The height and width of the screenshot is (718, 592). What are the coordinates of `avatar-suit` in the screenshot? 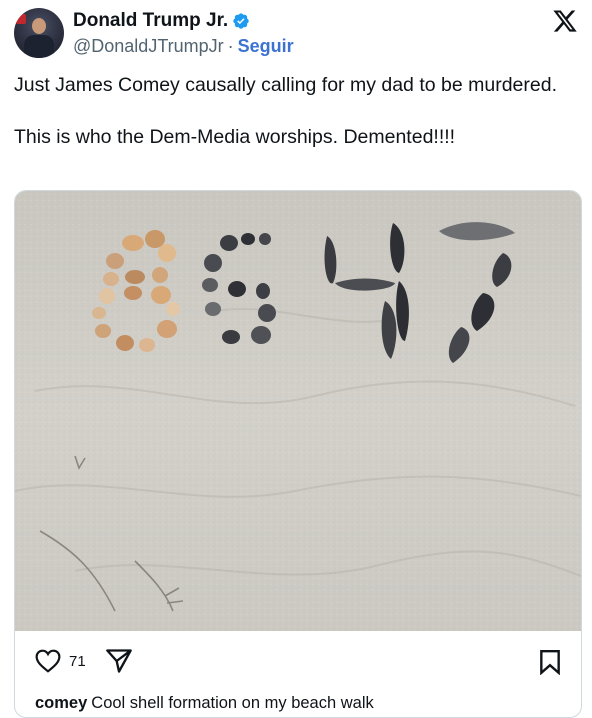 It's located at (39, 46).